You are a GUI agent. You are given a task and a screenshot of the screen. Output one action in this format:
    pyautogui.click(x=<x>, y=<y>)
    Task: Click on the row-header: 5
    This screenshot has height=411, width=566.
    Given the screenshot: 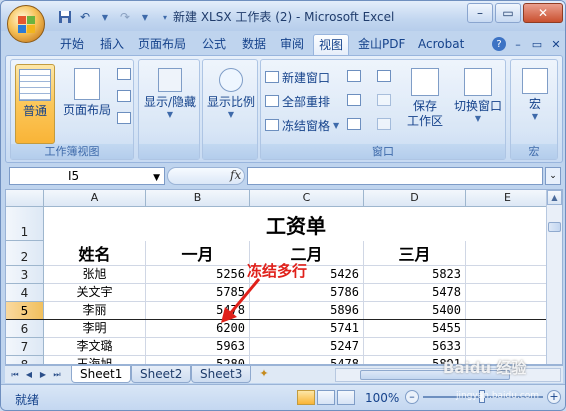 What is the action you would take?
    pyautogui.click(x=25, y=311)
    